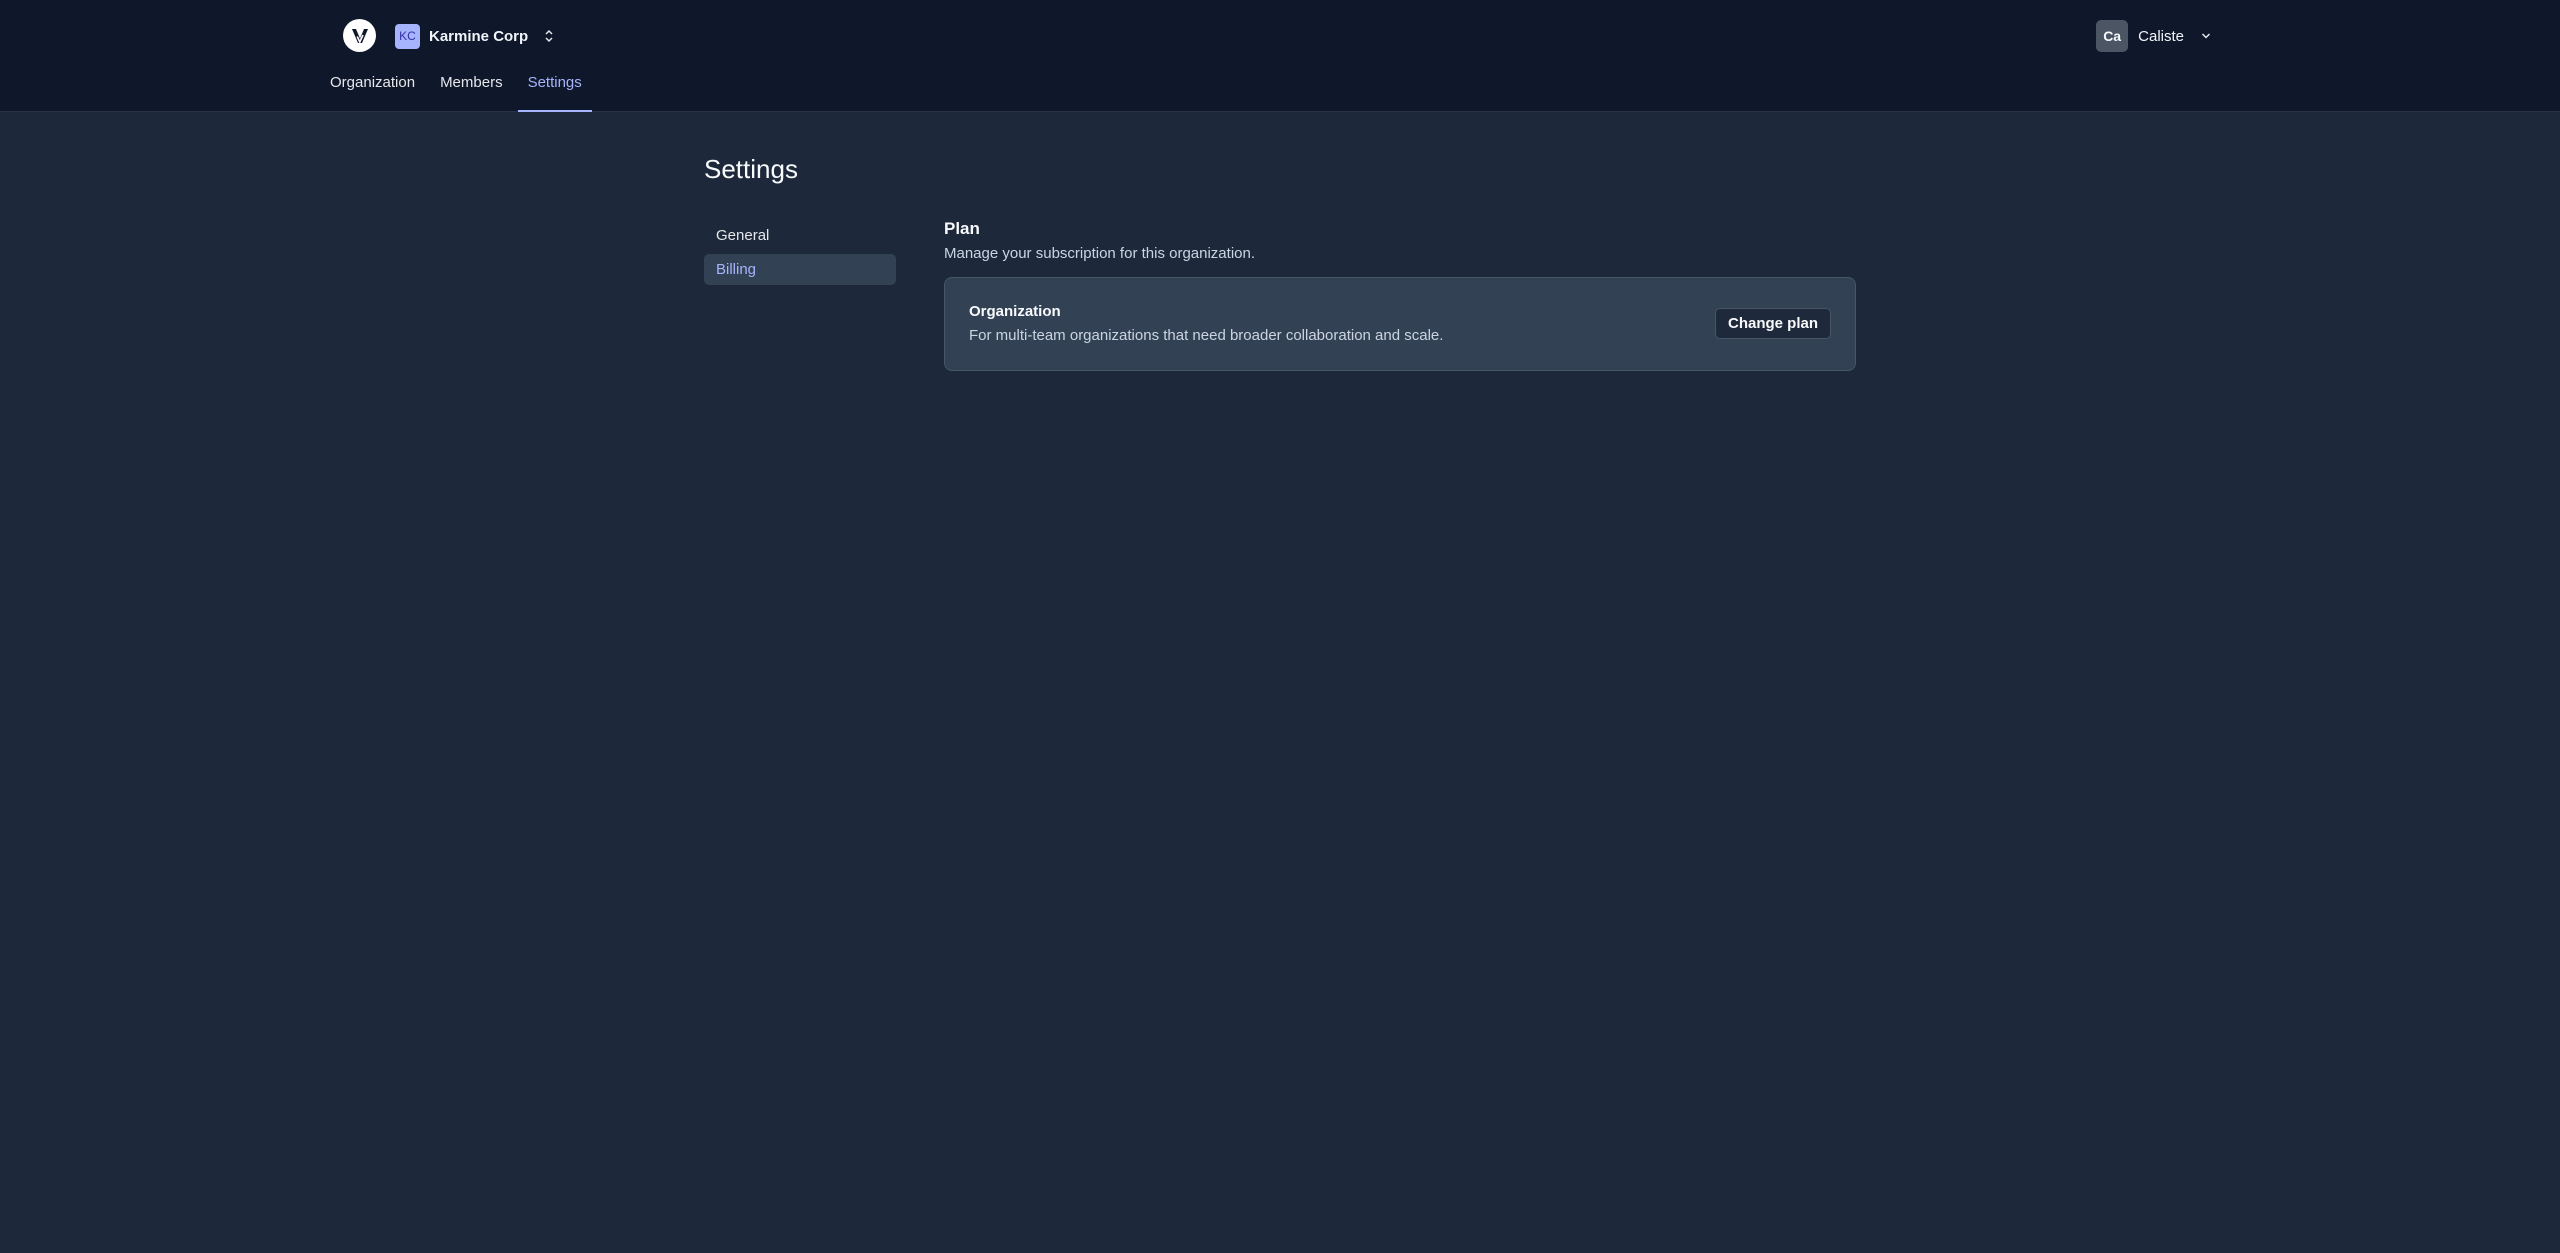 Image resolution: width=2560 pixels, height=1253 pixels. I want to click on user-name: Caliste, so click(2161, 36).